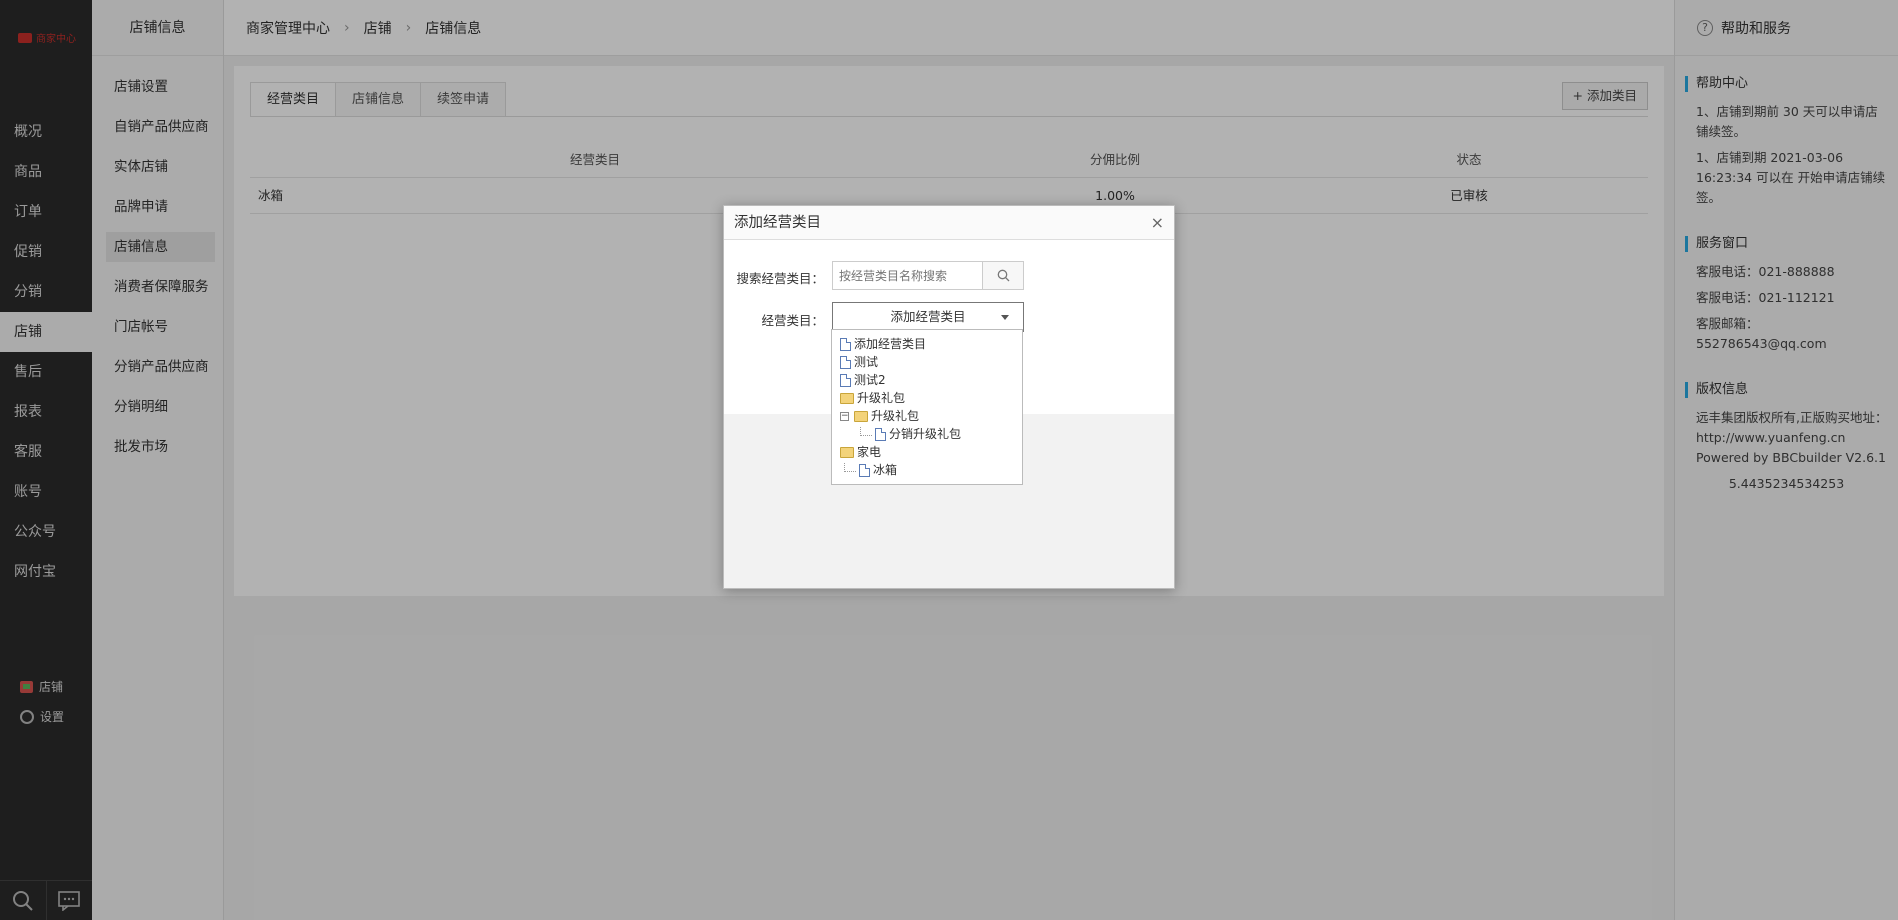 This screenshot has width=1898, height=920. What do you see at coordinates (792, 320) in the screenshot?
I see `category-label: 经营类目：` at bounding box center [792, 320].